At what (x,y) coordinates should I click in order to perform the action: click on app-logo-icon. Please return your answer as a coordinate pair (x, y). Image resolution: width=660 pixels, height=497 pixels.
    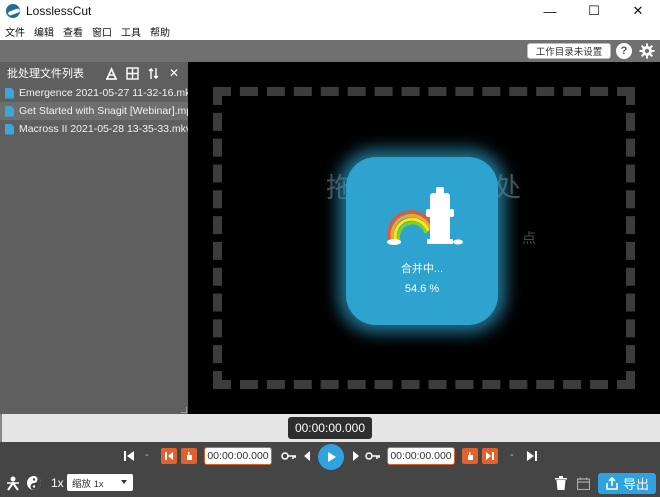
    Looking at the image, I should click on (13, 11).